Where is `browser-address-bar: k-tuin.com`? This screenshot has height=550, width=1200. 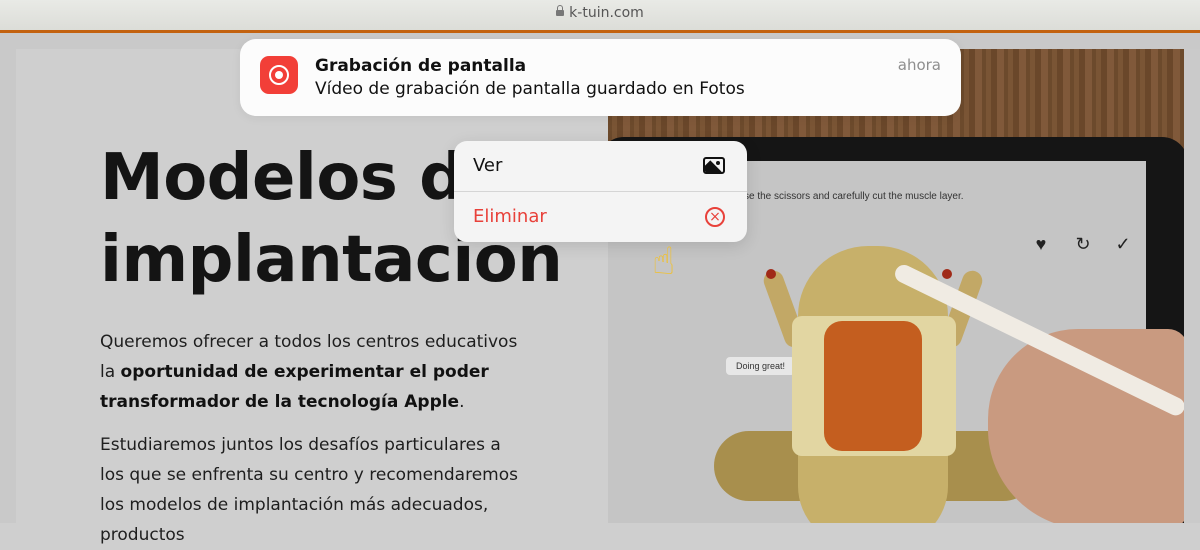
browser-address-bar: k-tuin.com is located at coordinates (600, 15).